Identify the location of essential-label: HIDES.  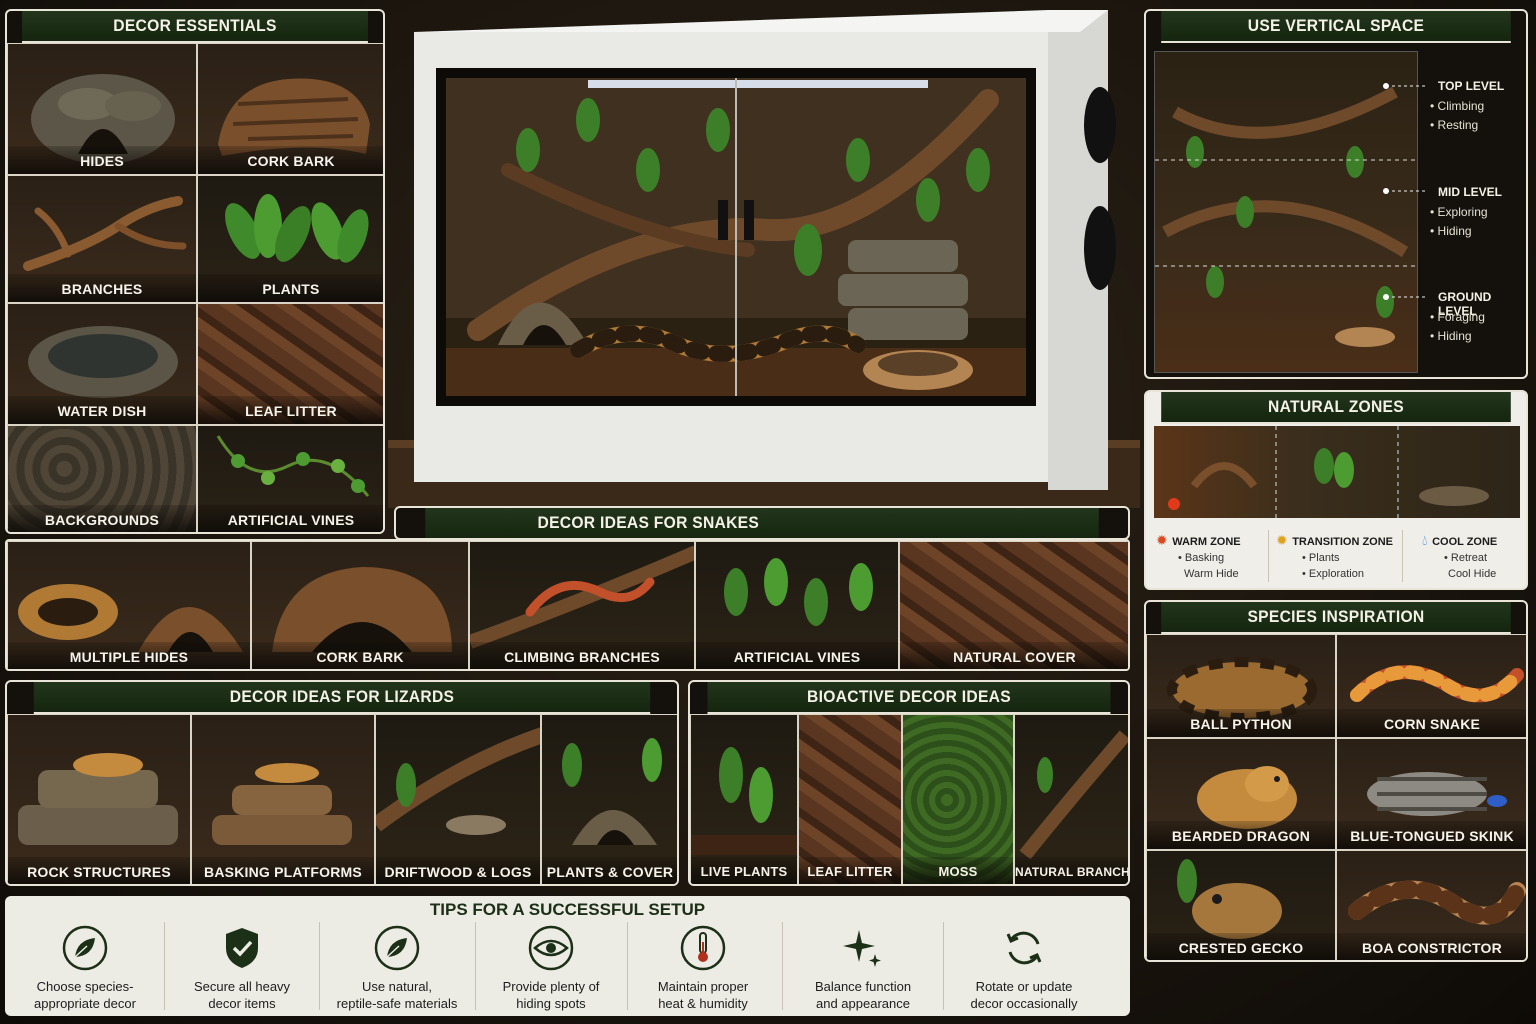
(102, 160).